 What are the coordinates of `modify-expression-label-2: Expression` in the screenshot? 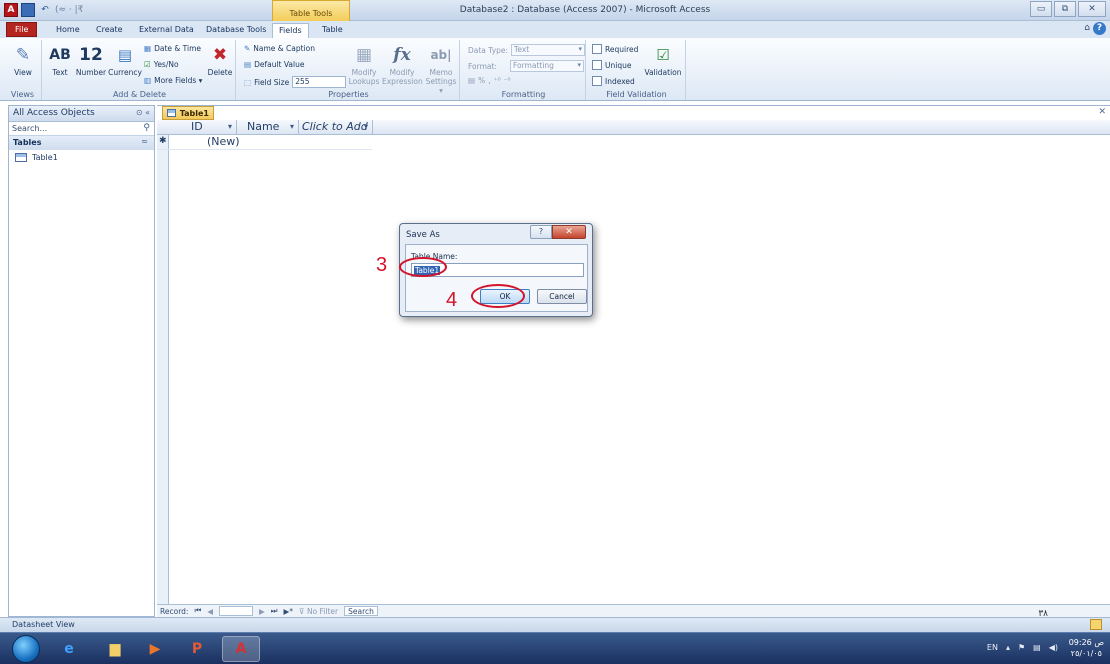 It's located at (402, 81).